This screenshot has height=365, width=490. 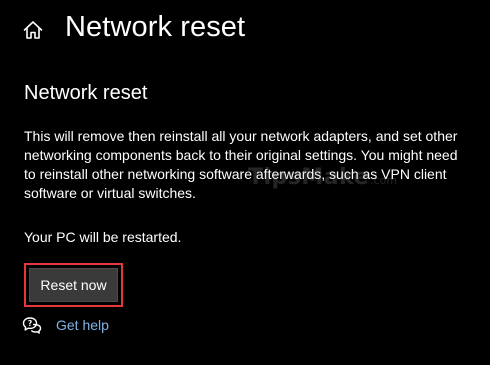 What do you see at coordinates (86, 93) in the screenshot?
I see `section-title: Network reset` at bounding box center [86, 93].